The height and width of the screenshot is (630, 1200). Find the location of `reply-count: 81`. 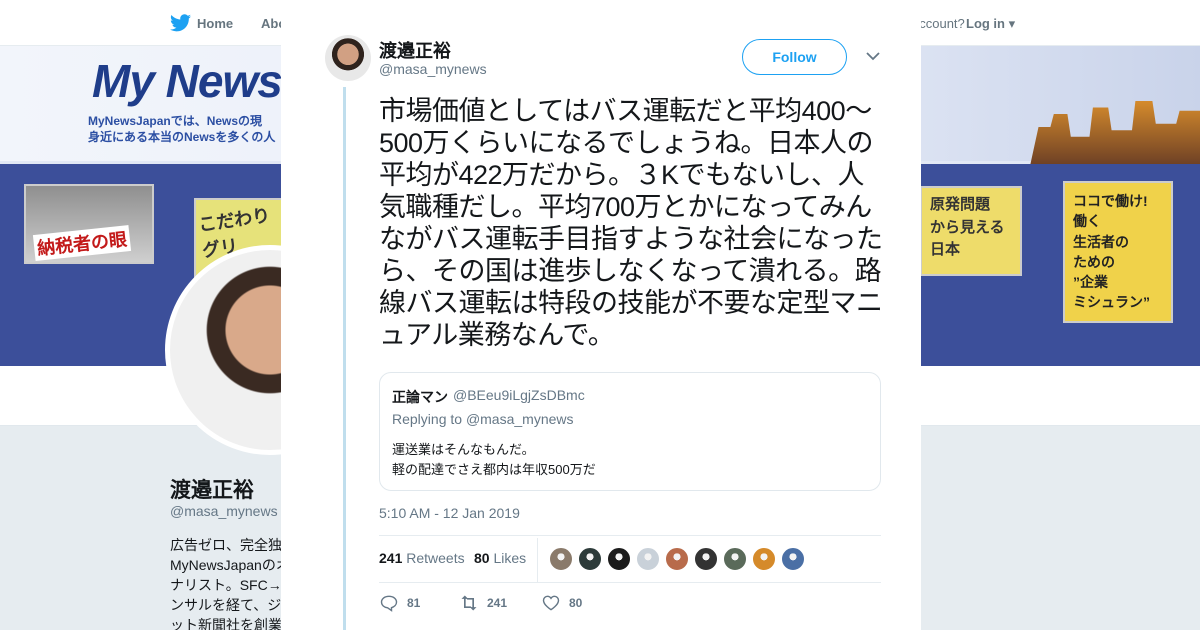

reply-count: 81 is located at coordinates (414, 603).